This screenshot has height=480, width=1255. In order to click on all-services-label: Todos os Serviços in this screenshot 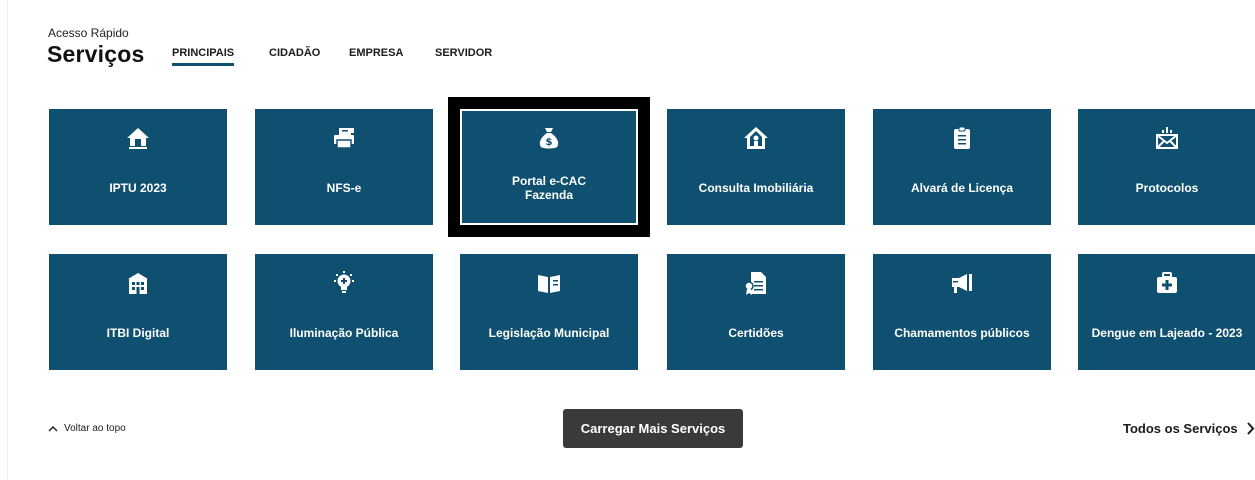, I will do `click(1180, 428)`.